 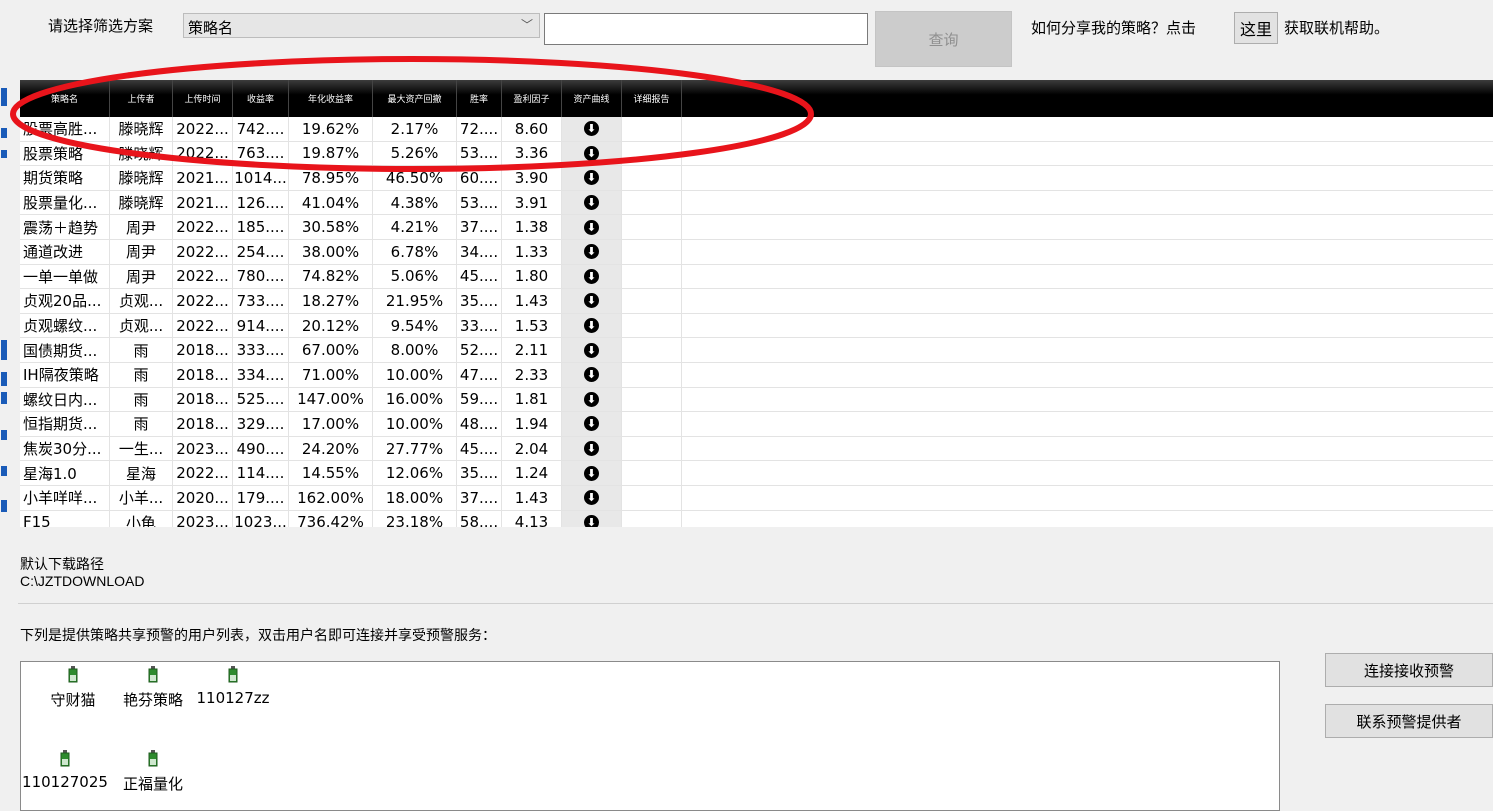 I want to click on alert-user-name: 110127025, so click(x=65, y=782).